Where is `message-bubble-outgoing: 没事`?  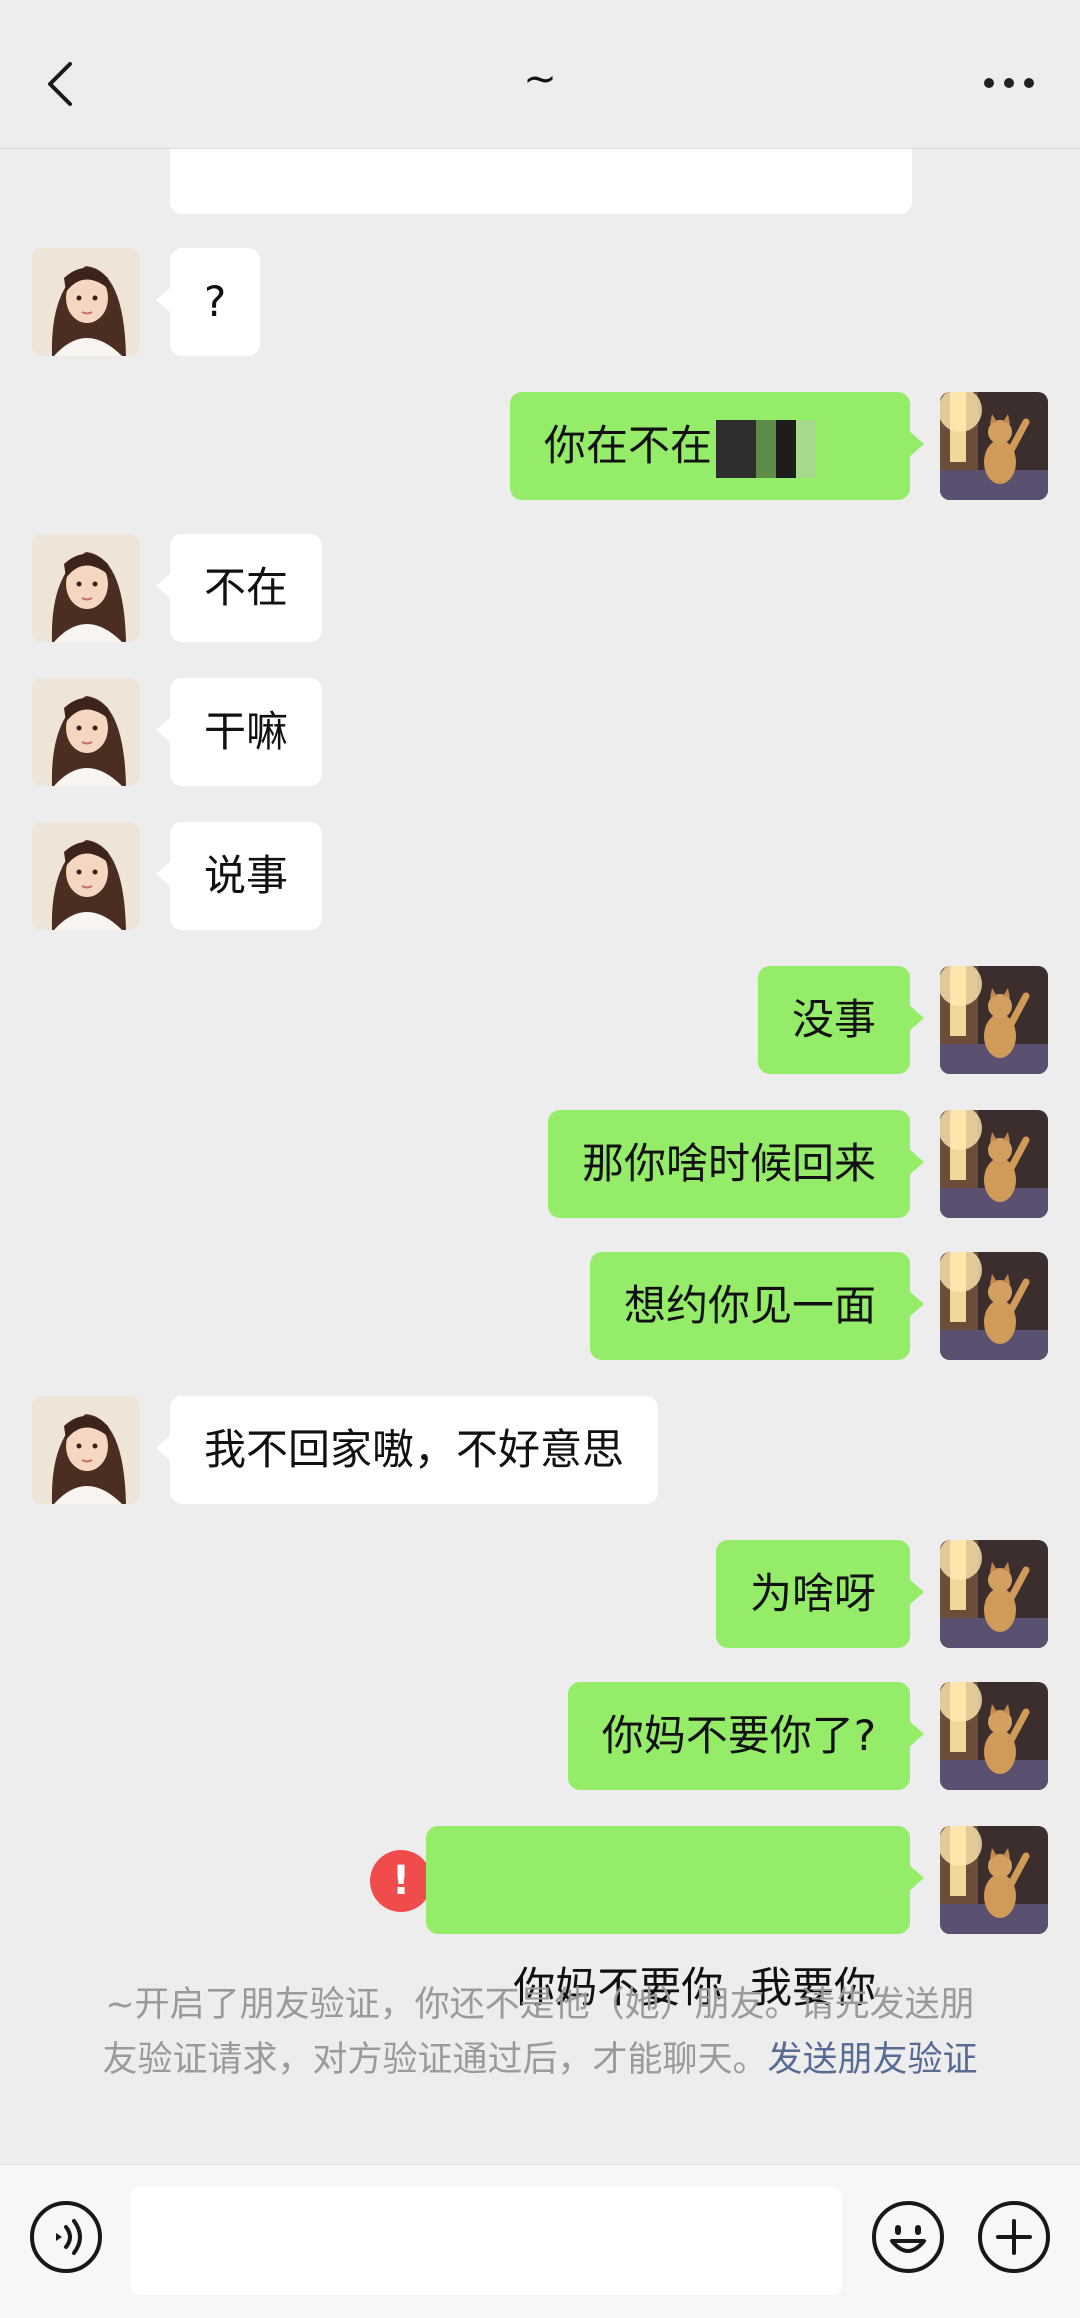
message-bubble-outgoing: 没事 is located at coordinates (841, 1020).